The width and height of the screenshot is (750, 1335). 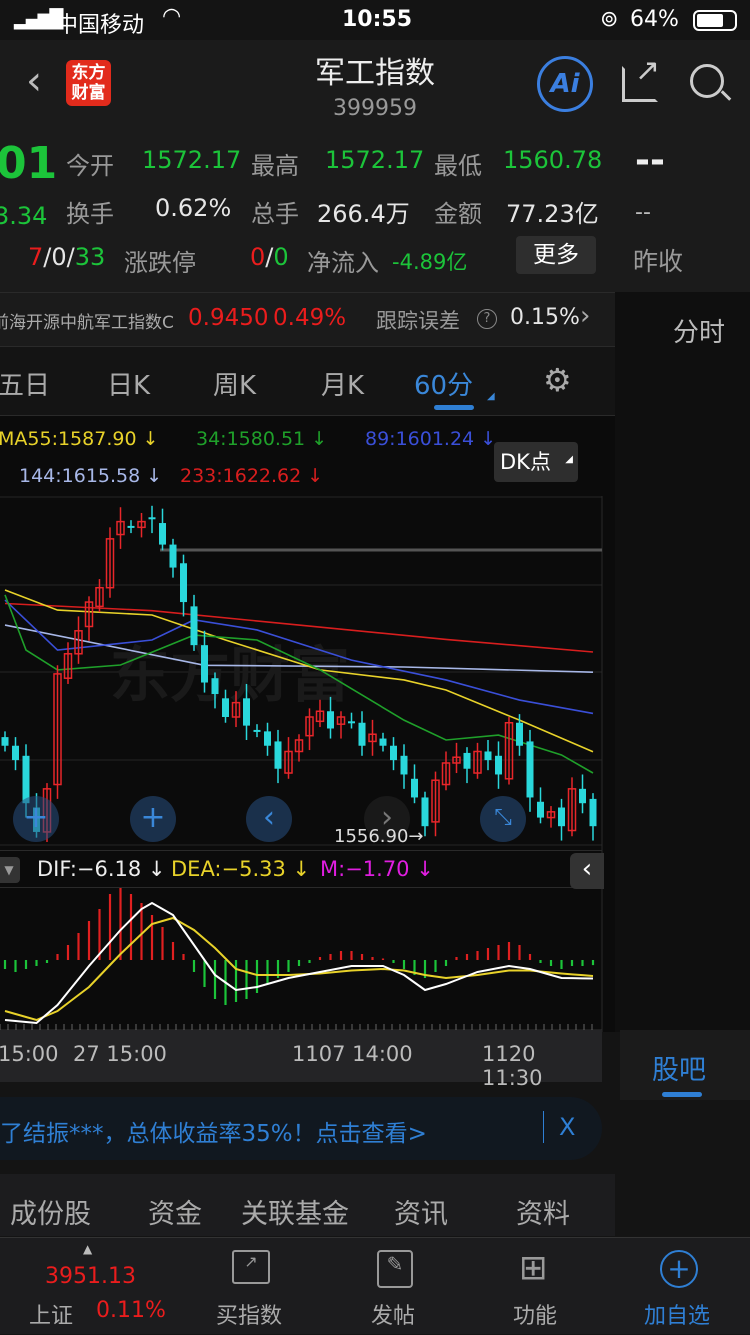 What do you see at coordinates (101, 869) in the screenshot?
I see `dif-label: DIF:−6.18 ↓` at bounding box center [101, 869].